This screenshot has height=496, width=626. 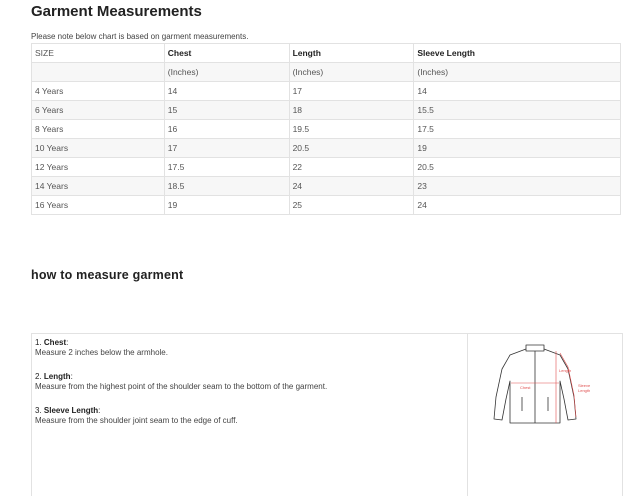 I want to click on cell-chest: 14, so click(x=226, y=91).